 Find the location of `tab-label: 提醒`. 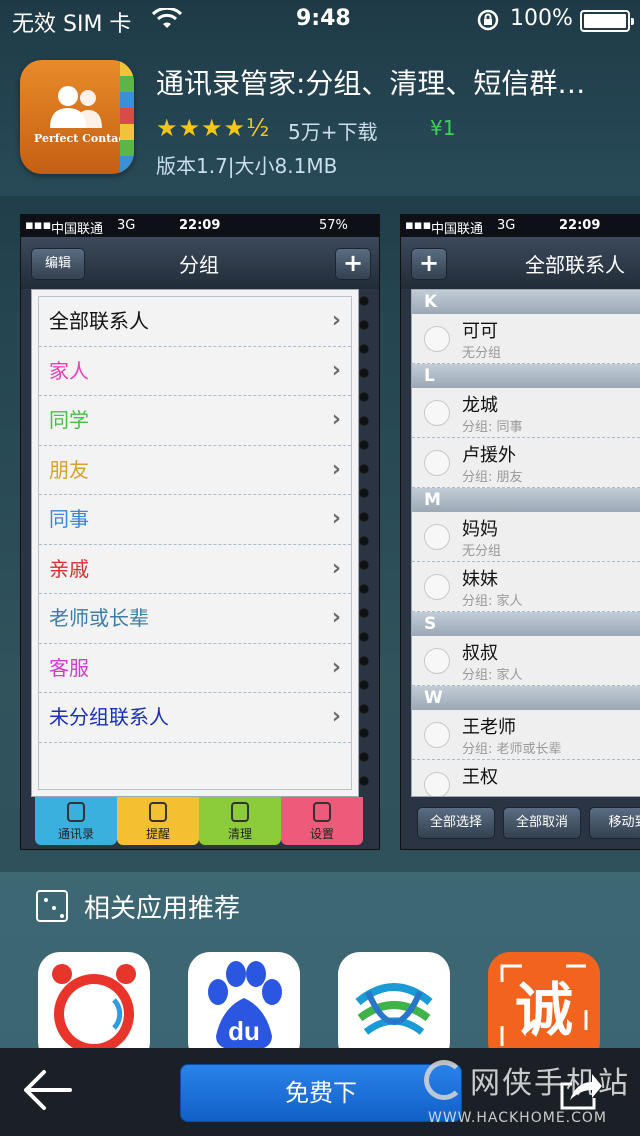

tab-label: 提醒 is located at coordinates (157, 834).